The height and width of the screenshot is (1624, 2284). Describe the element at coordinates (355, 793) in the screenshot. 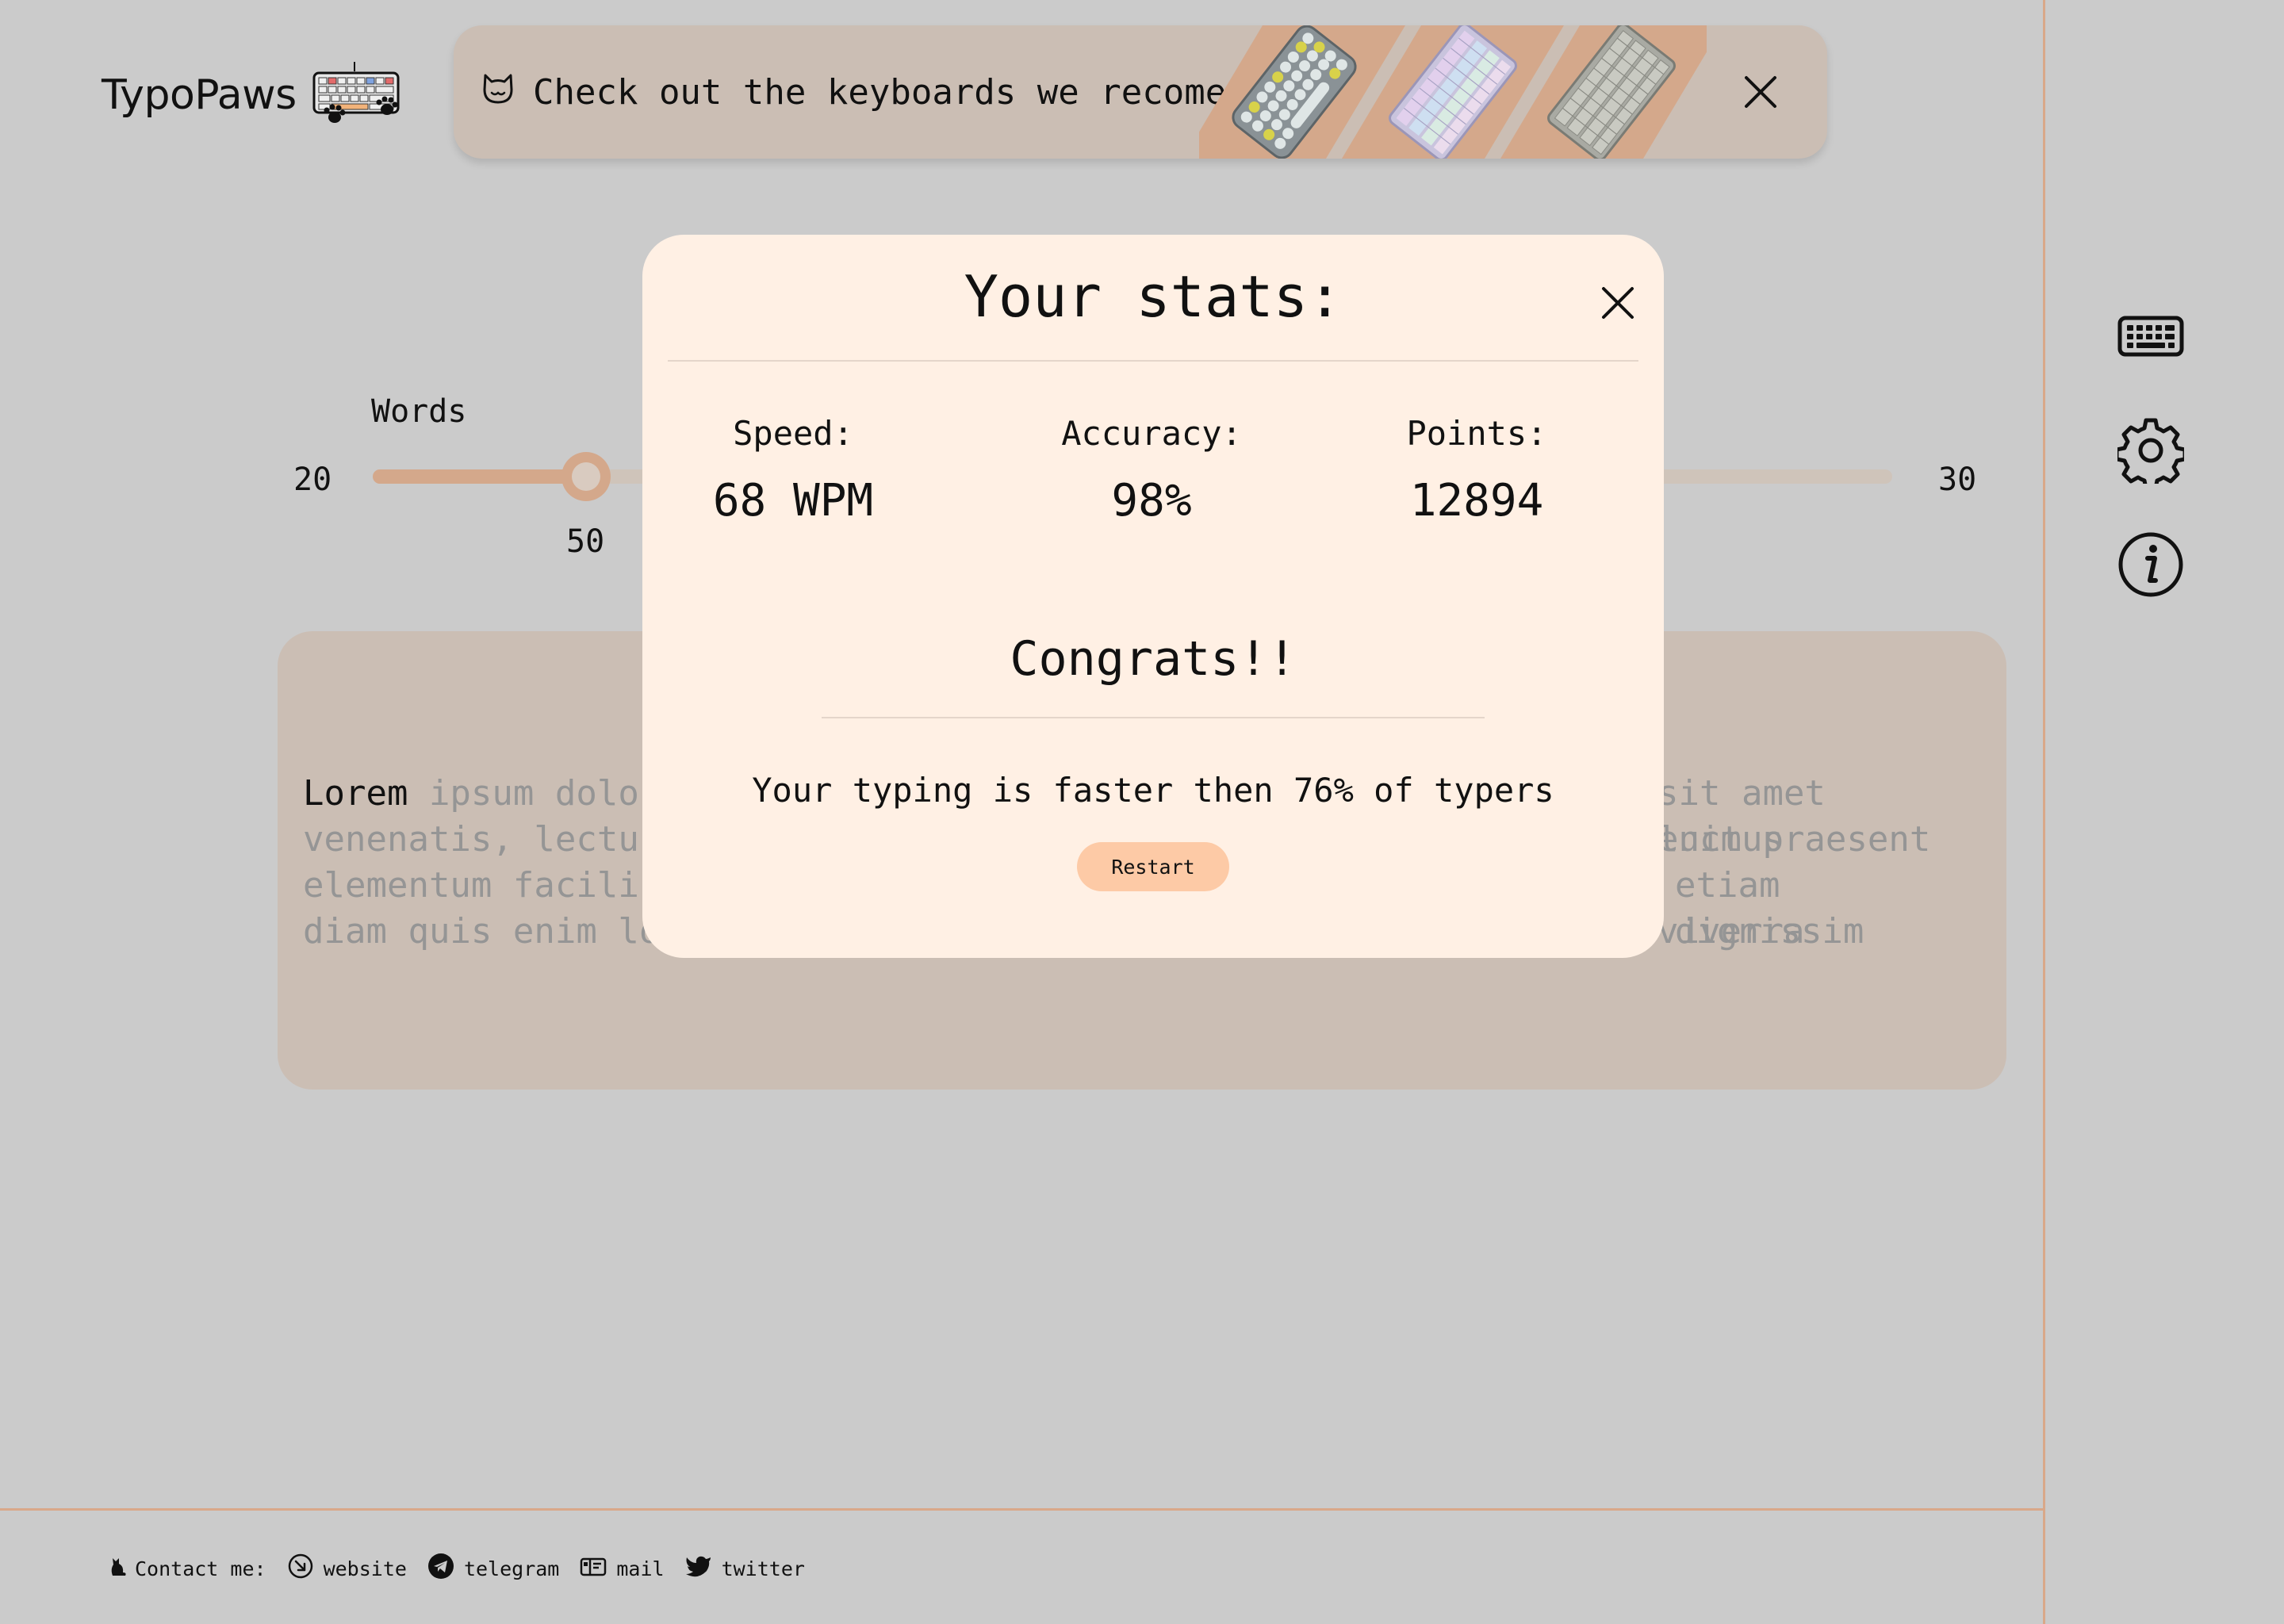

I see `typed-word: Lorem` at that location.